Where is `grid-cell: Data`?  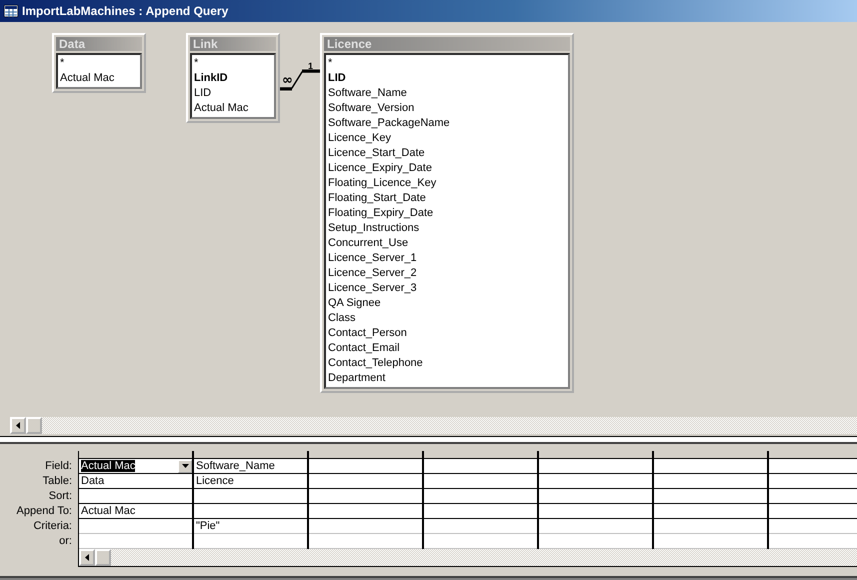 grid-cell: Data is located at coordinates (135, 481).